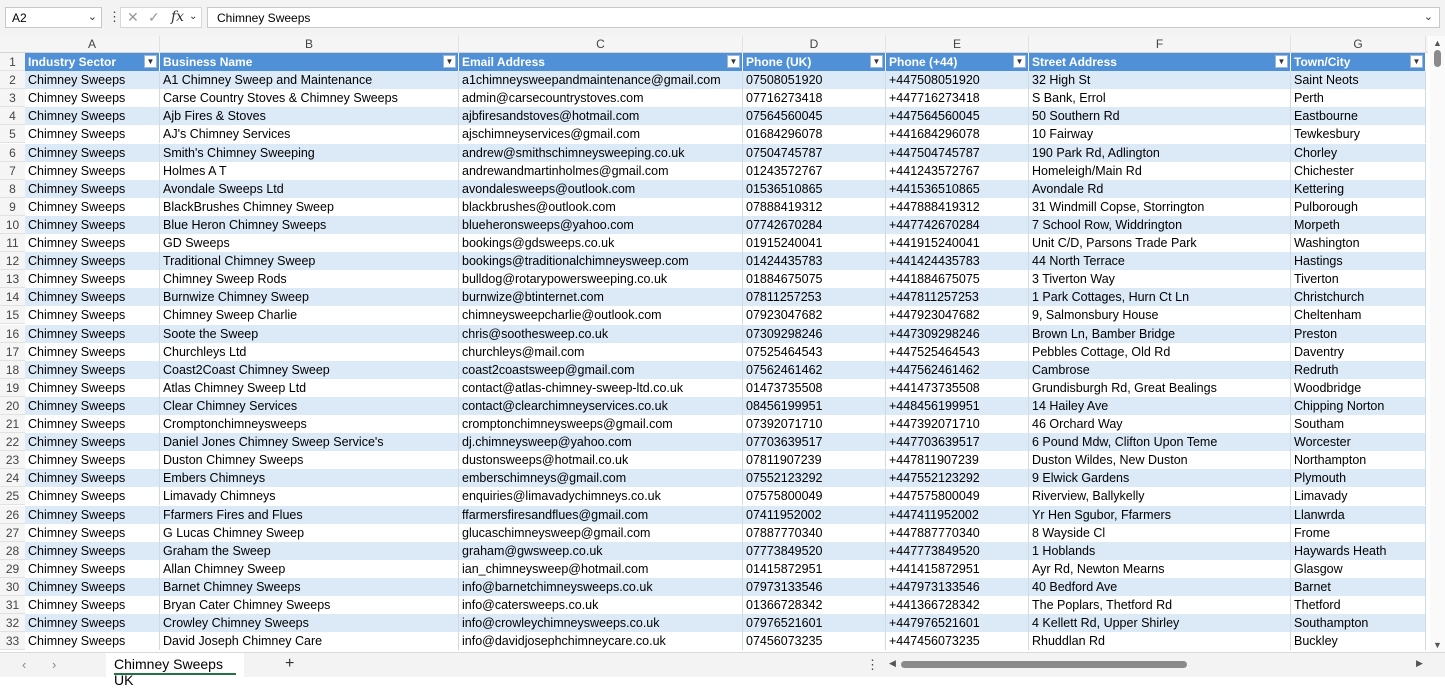 This screenshot has height=688, width=1445. I want to click on row-header: 15, so click(12, 315).